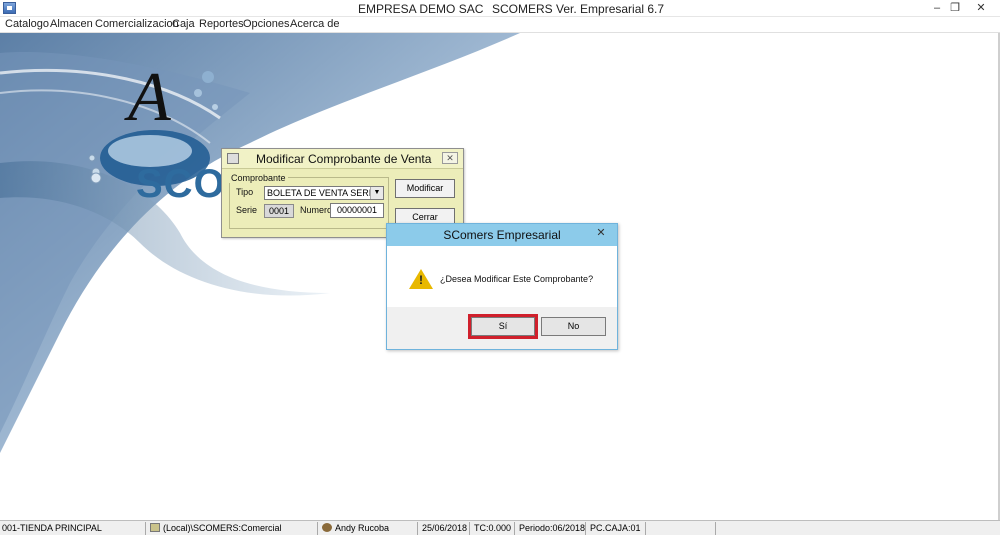 This screenshot has width=1000, height=535. I want to click on window-close-button: ✕, so click(981, 8).